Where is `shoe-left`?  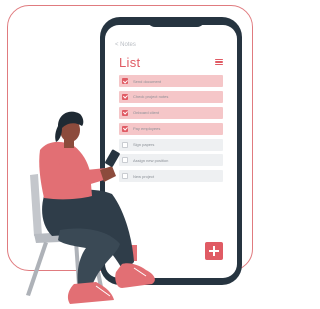
shoe-left is located at coordinates (90, 293).